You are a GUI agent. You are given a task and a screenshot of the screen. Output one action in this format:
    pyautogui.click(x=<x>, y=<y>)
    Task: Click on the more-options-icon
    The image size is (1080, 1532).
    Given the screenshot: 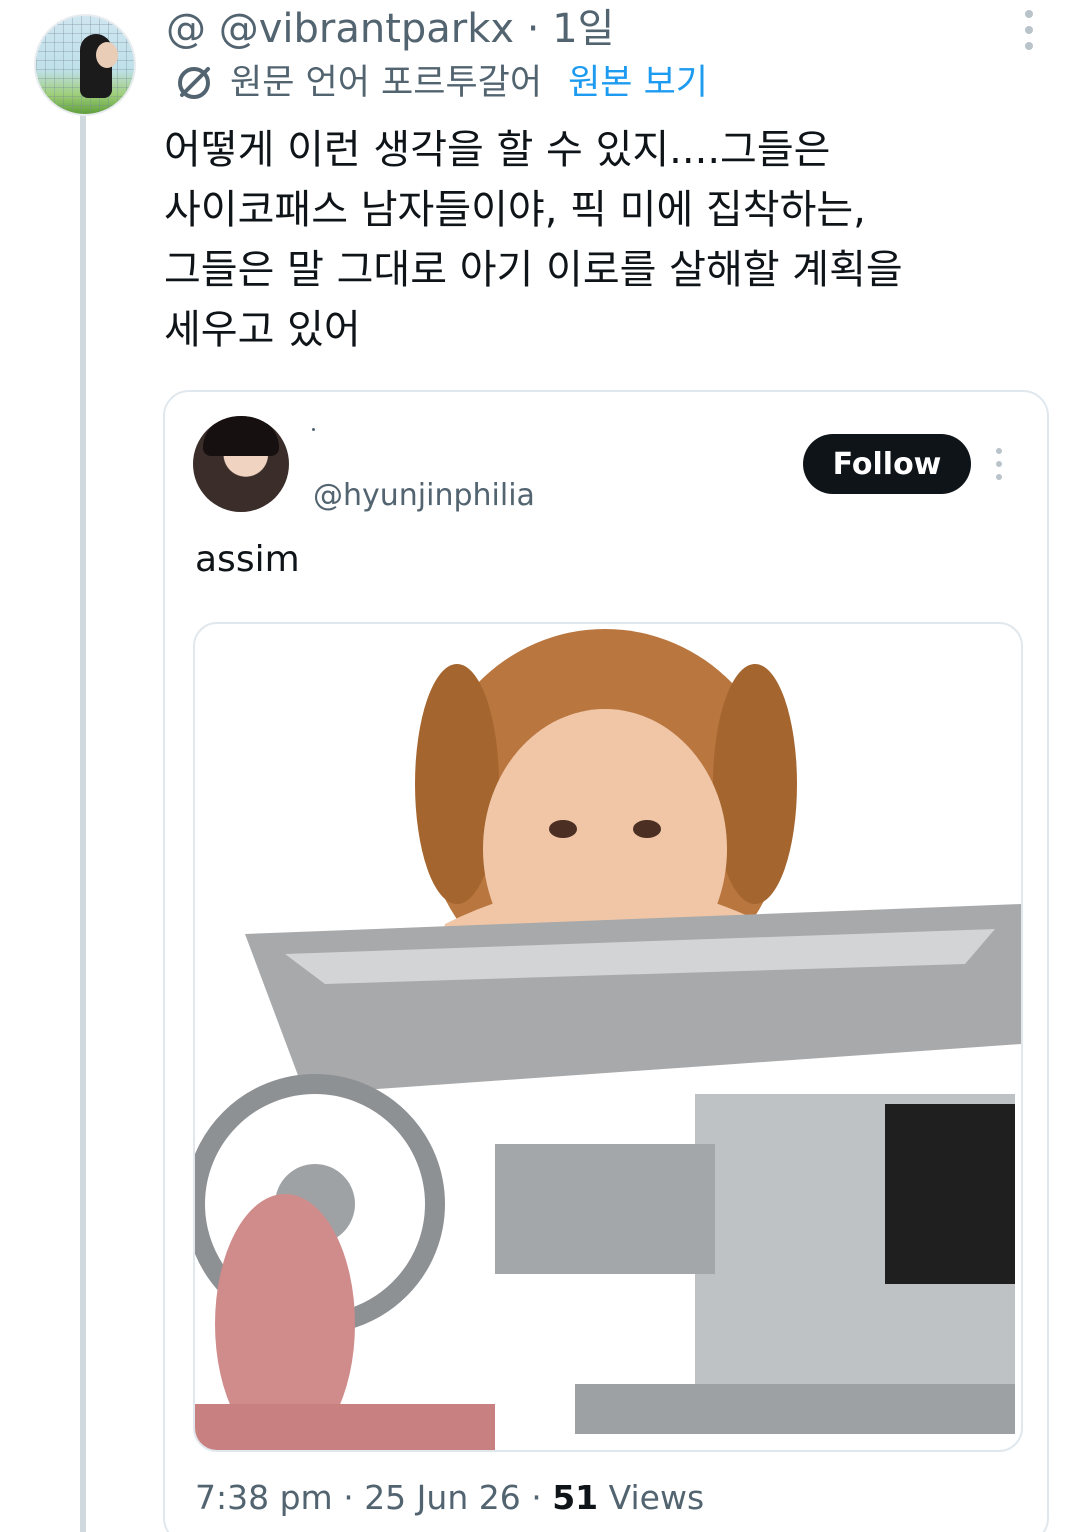 What is the action you would take?
    pyautogui.click(x=1029, y=30)
    